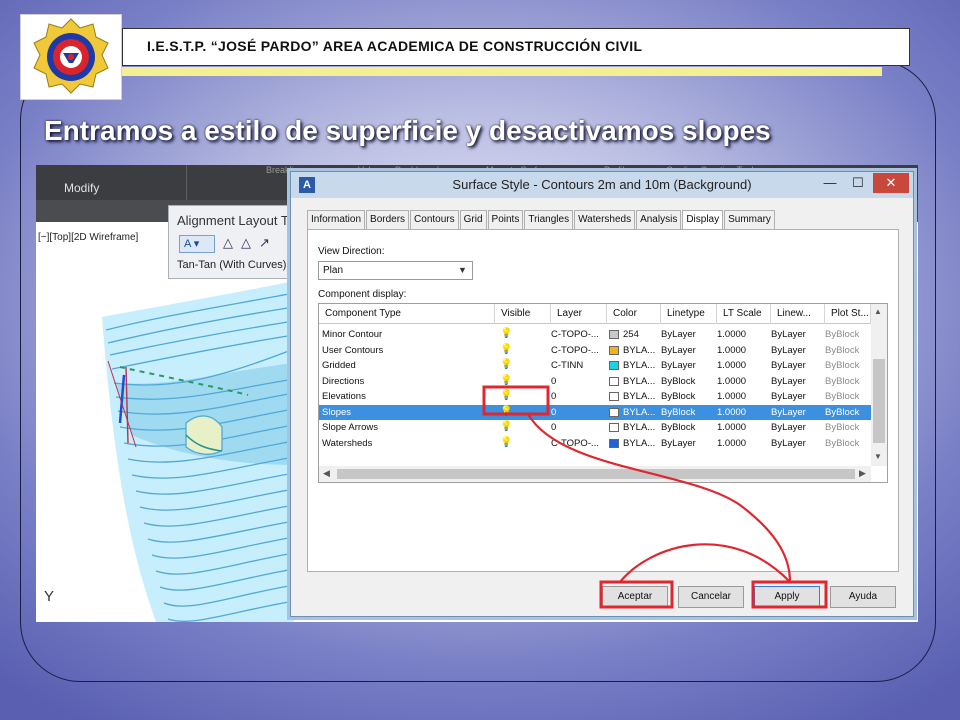  Describe the element at coordinates (703, 219) in the screenshot. I see `tab-display: Display` at that location.